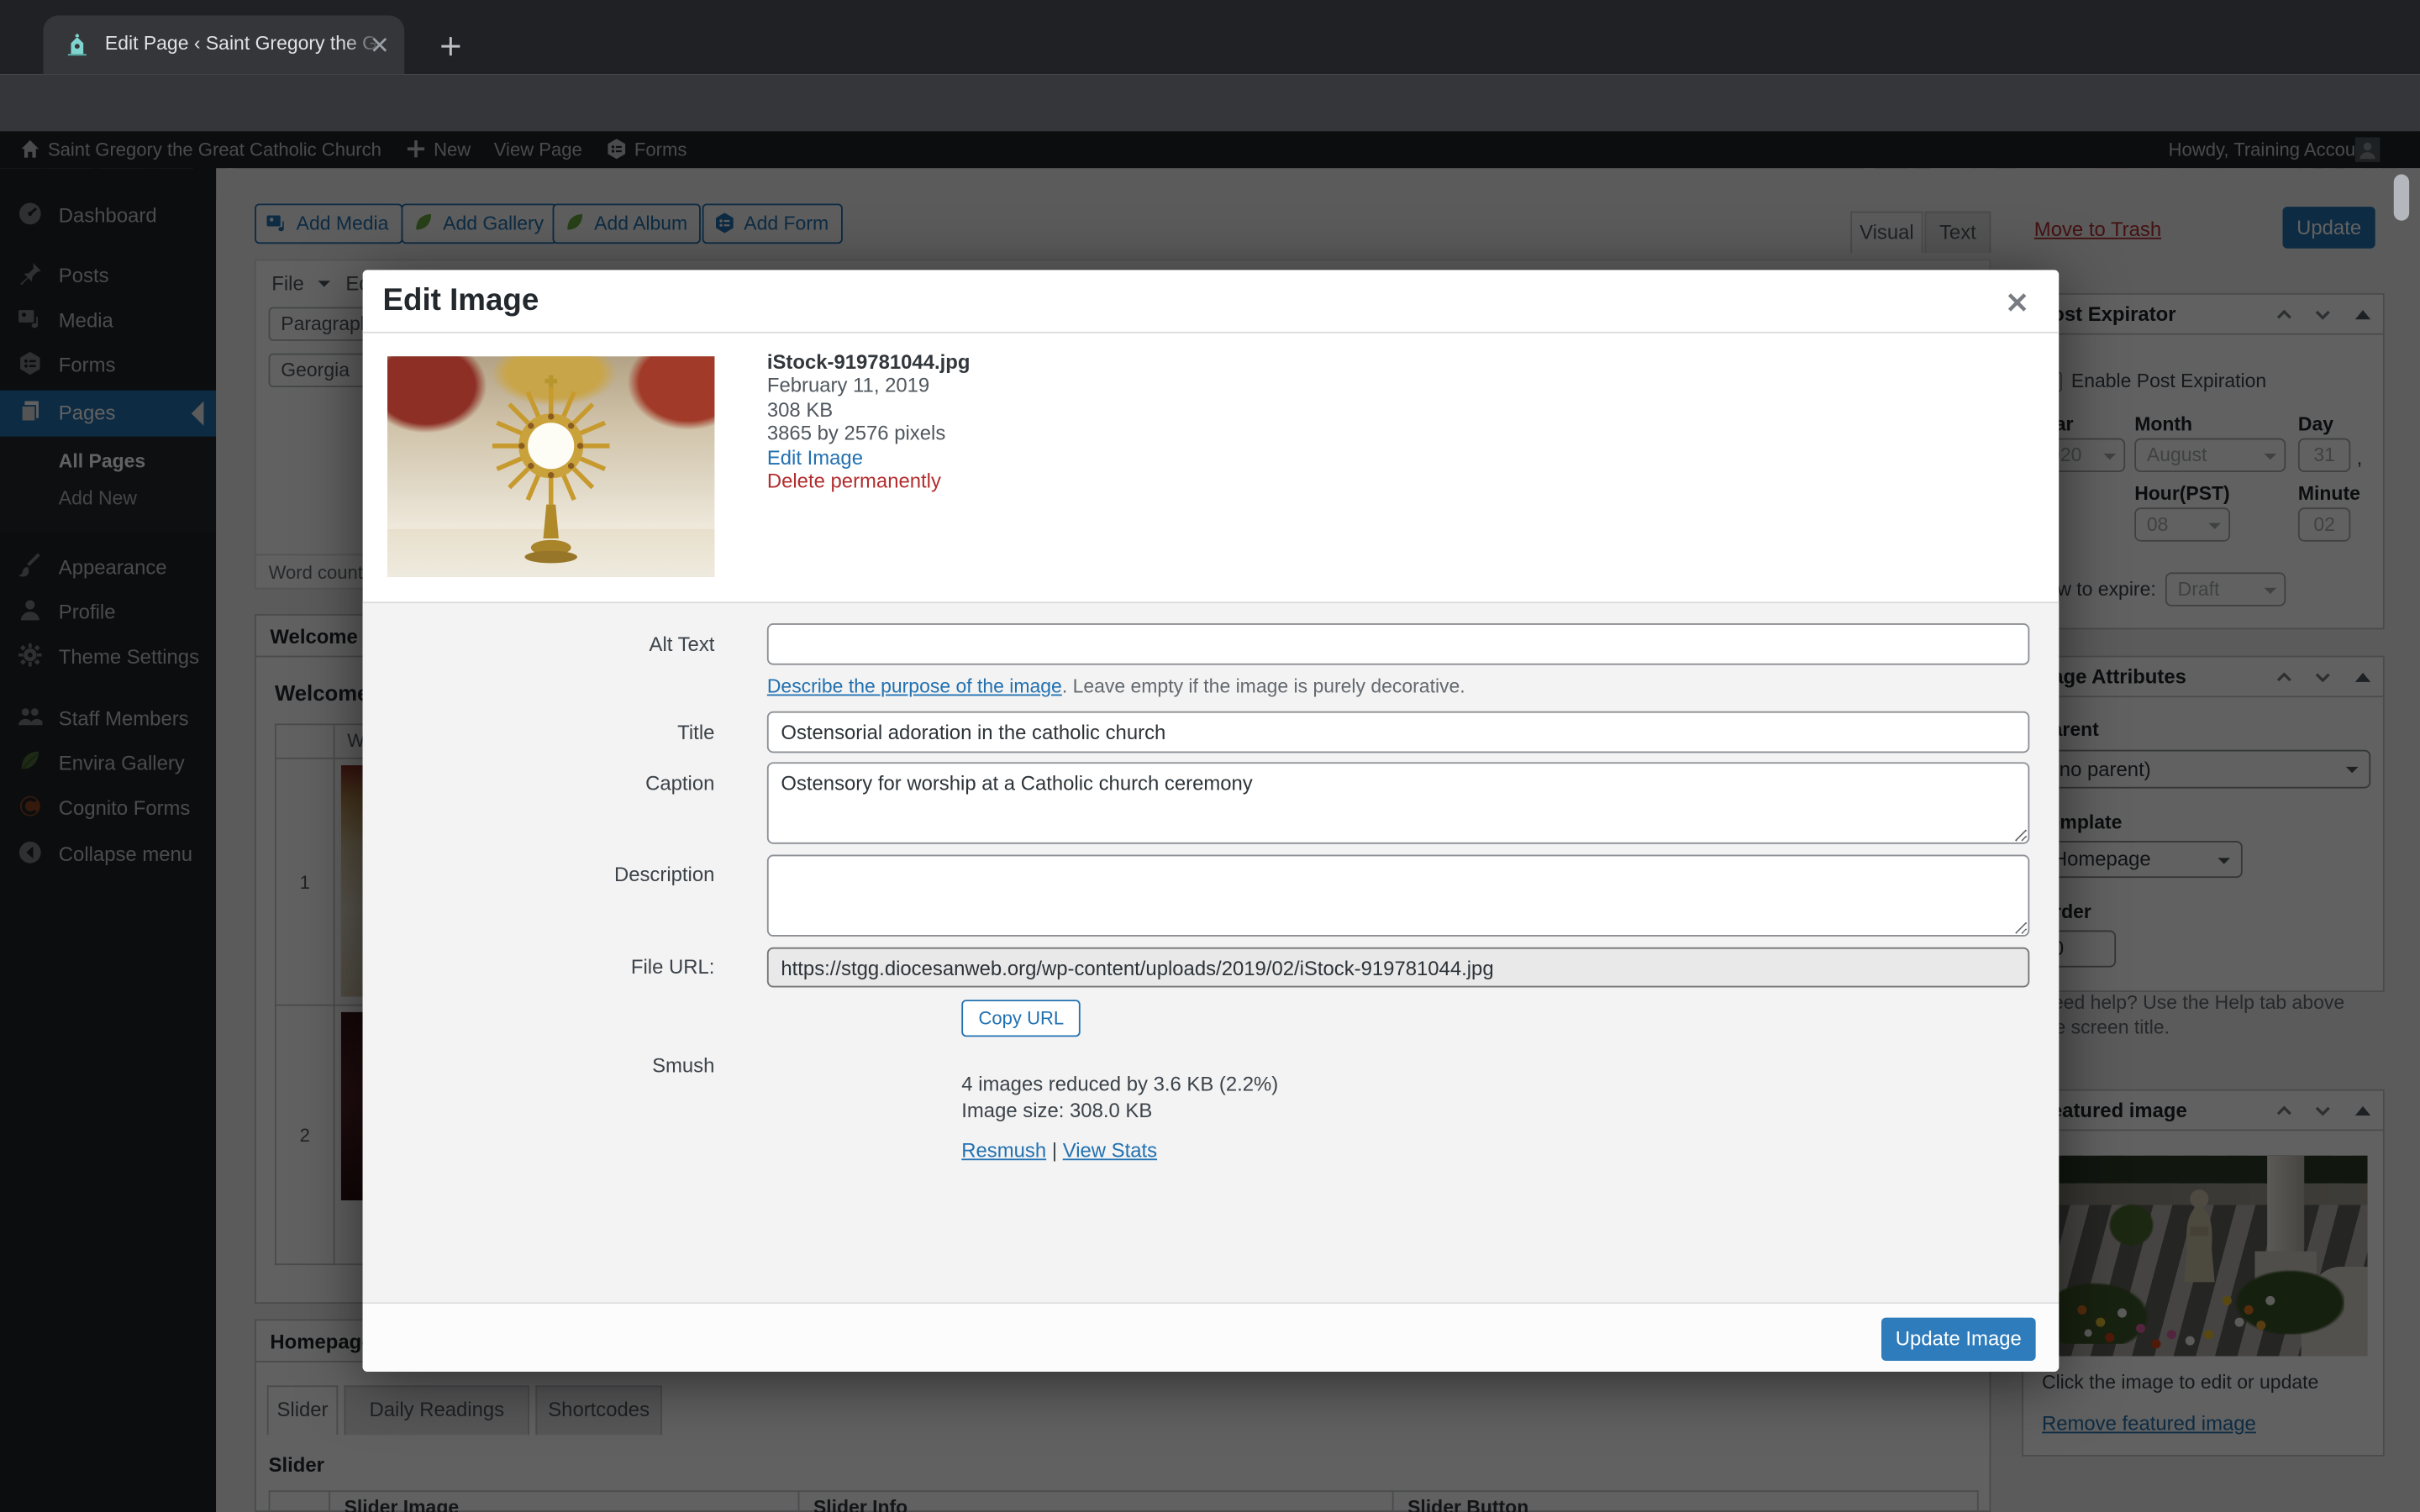  What do you see at coordinates (682, 644) in the screenshot?
I see `alt-text-label: Alt Text` at bounding box center [682, 644].